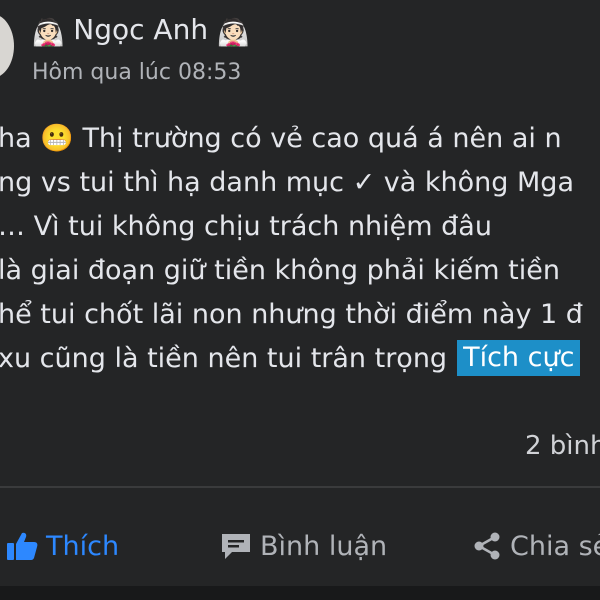 The image size is (600, 600). I want to click on post-line: … Vì tui không chịu trách nhiệm đâu, so click(246, 226).